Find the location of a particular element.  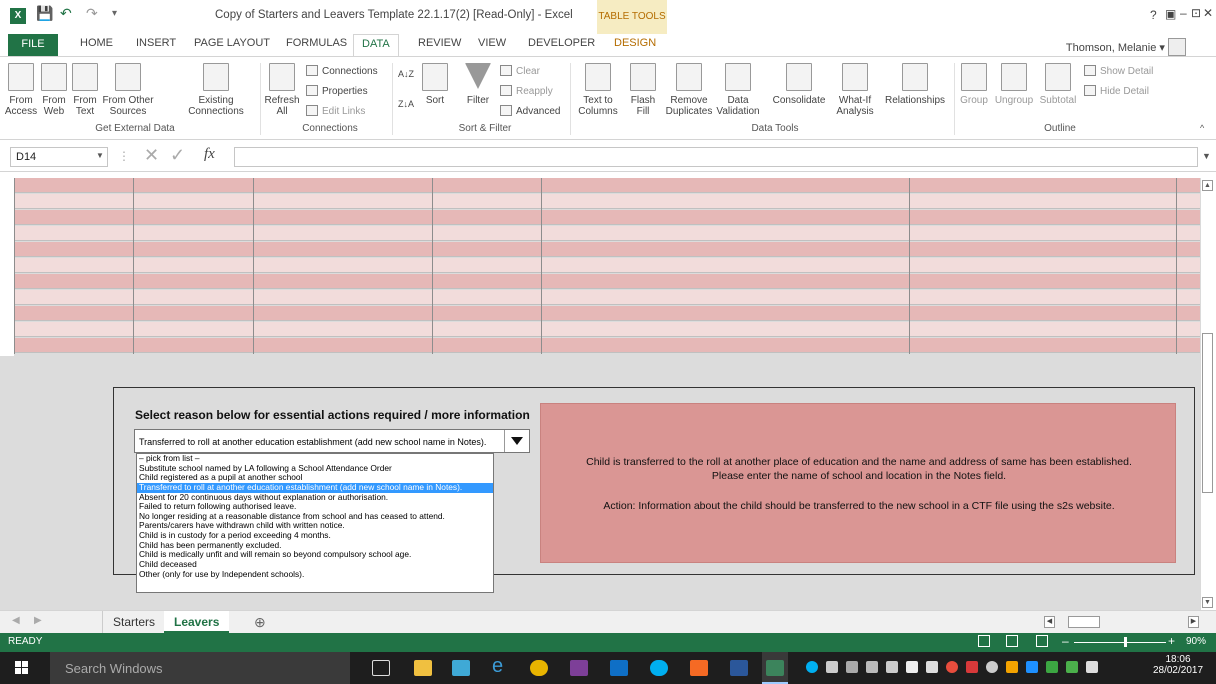

insert-function-icon: fx is located at coordinates (209, 154).